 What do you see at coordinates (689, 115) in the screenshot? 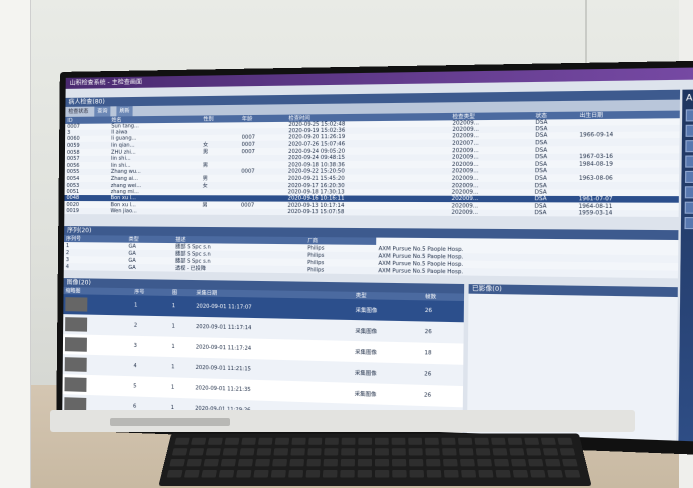
I see `side-button: 序列` at bounding box center [689, 115].